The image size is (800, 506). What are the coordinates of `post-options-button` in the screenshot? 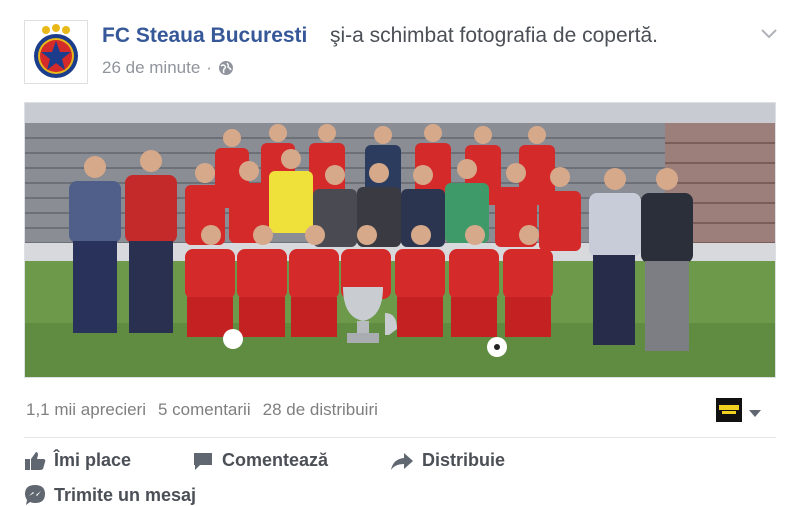 It's located at (769, 34).